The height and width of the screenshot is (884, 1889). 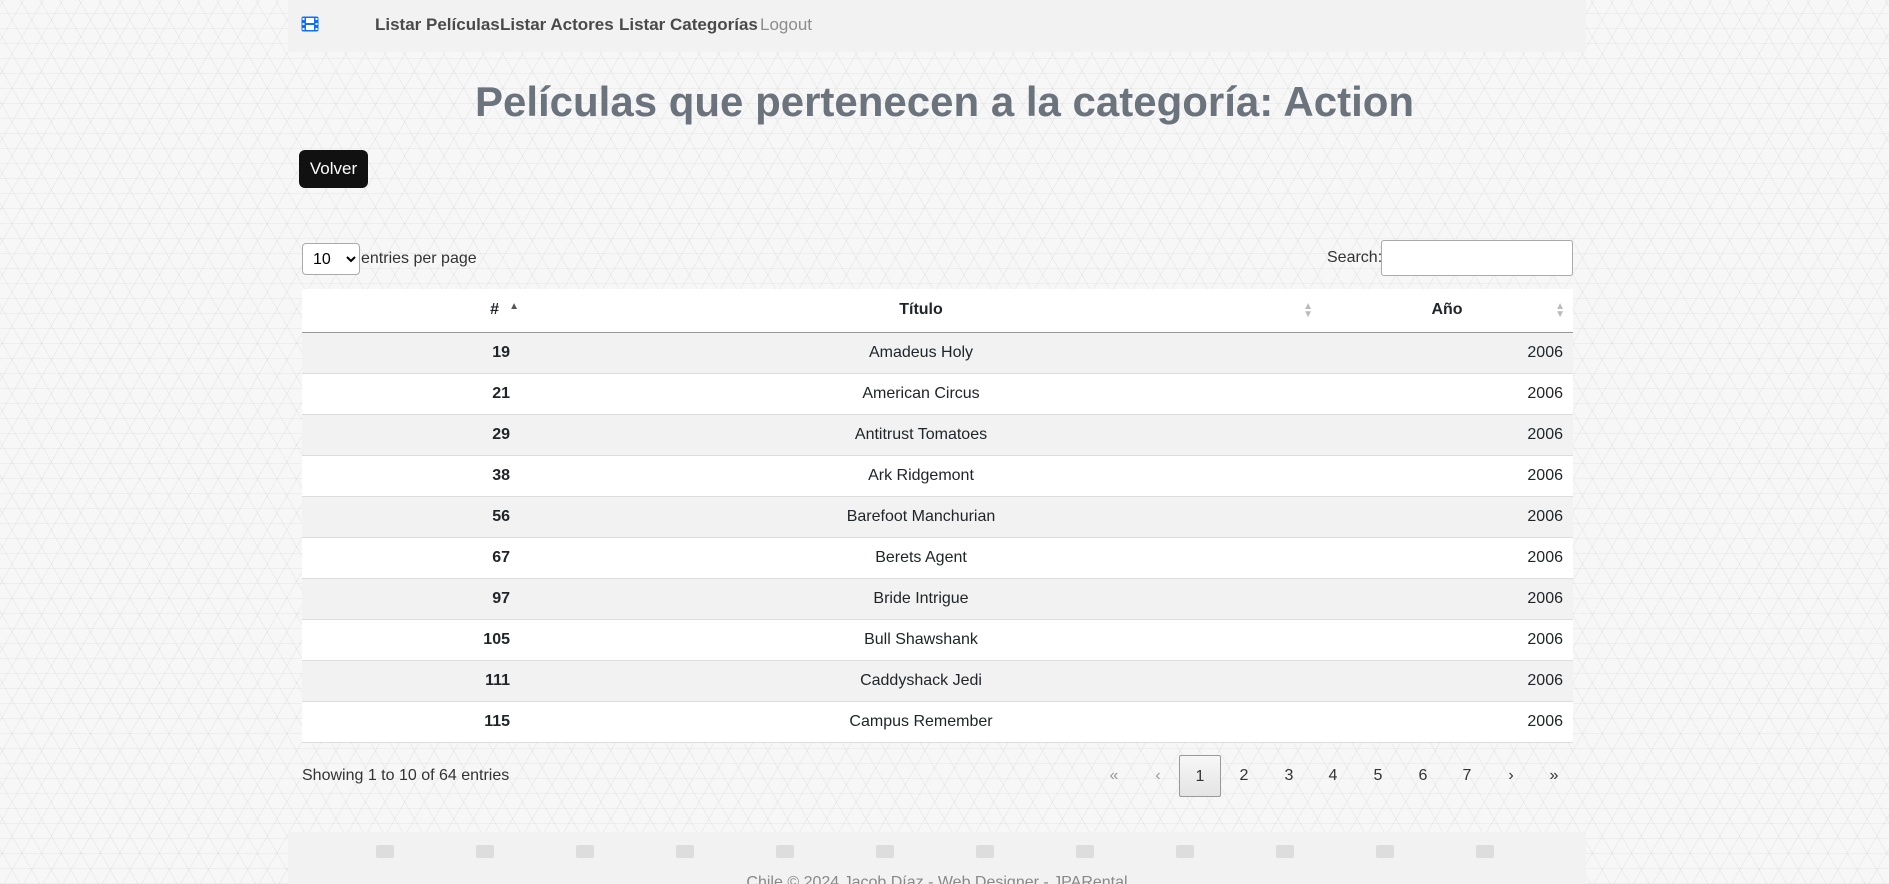 What do you see at coordinates (921, 516) in the screenshot?
I see `cell-title: Barefoot Manchurian` at bounding box center [921, 516].